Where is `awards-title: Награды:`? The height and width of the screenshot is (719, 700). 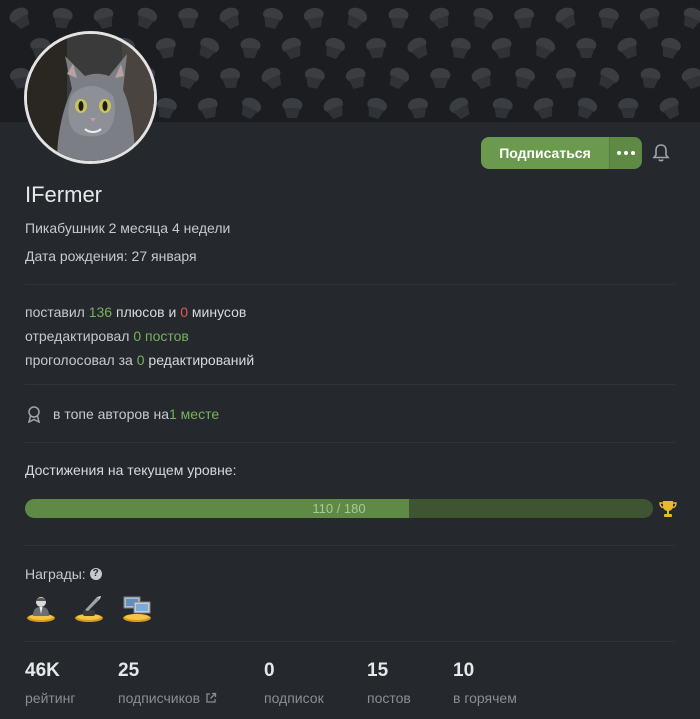 awards-title: Награды: is located at coordinates (55, 574).